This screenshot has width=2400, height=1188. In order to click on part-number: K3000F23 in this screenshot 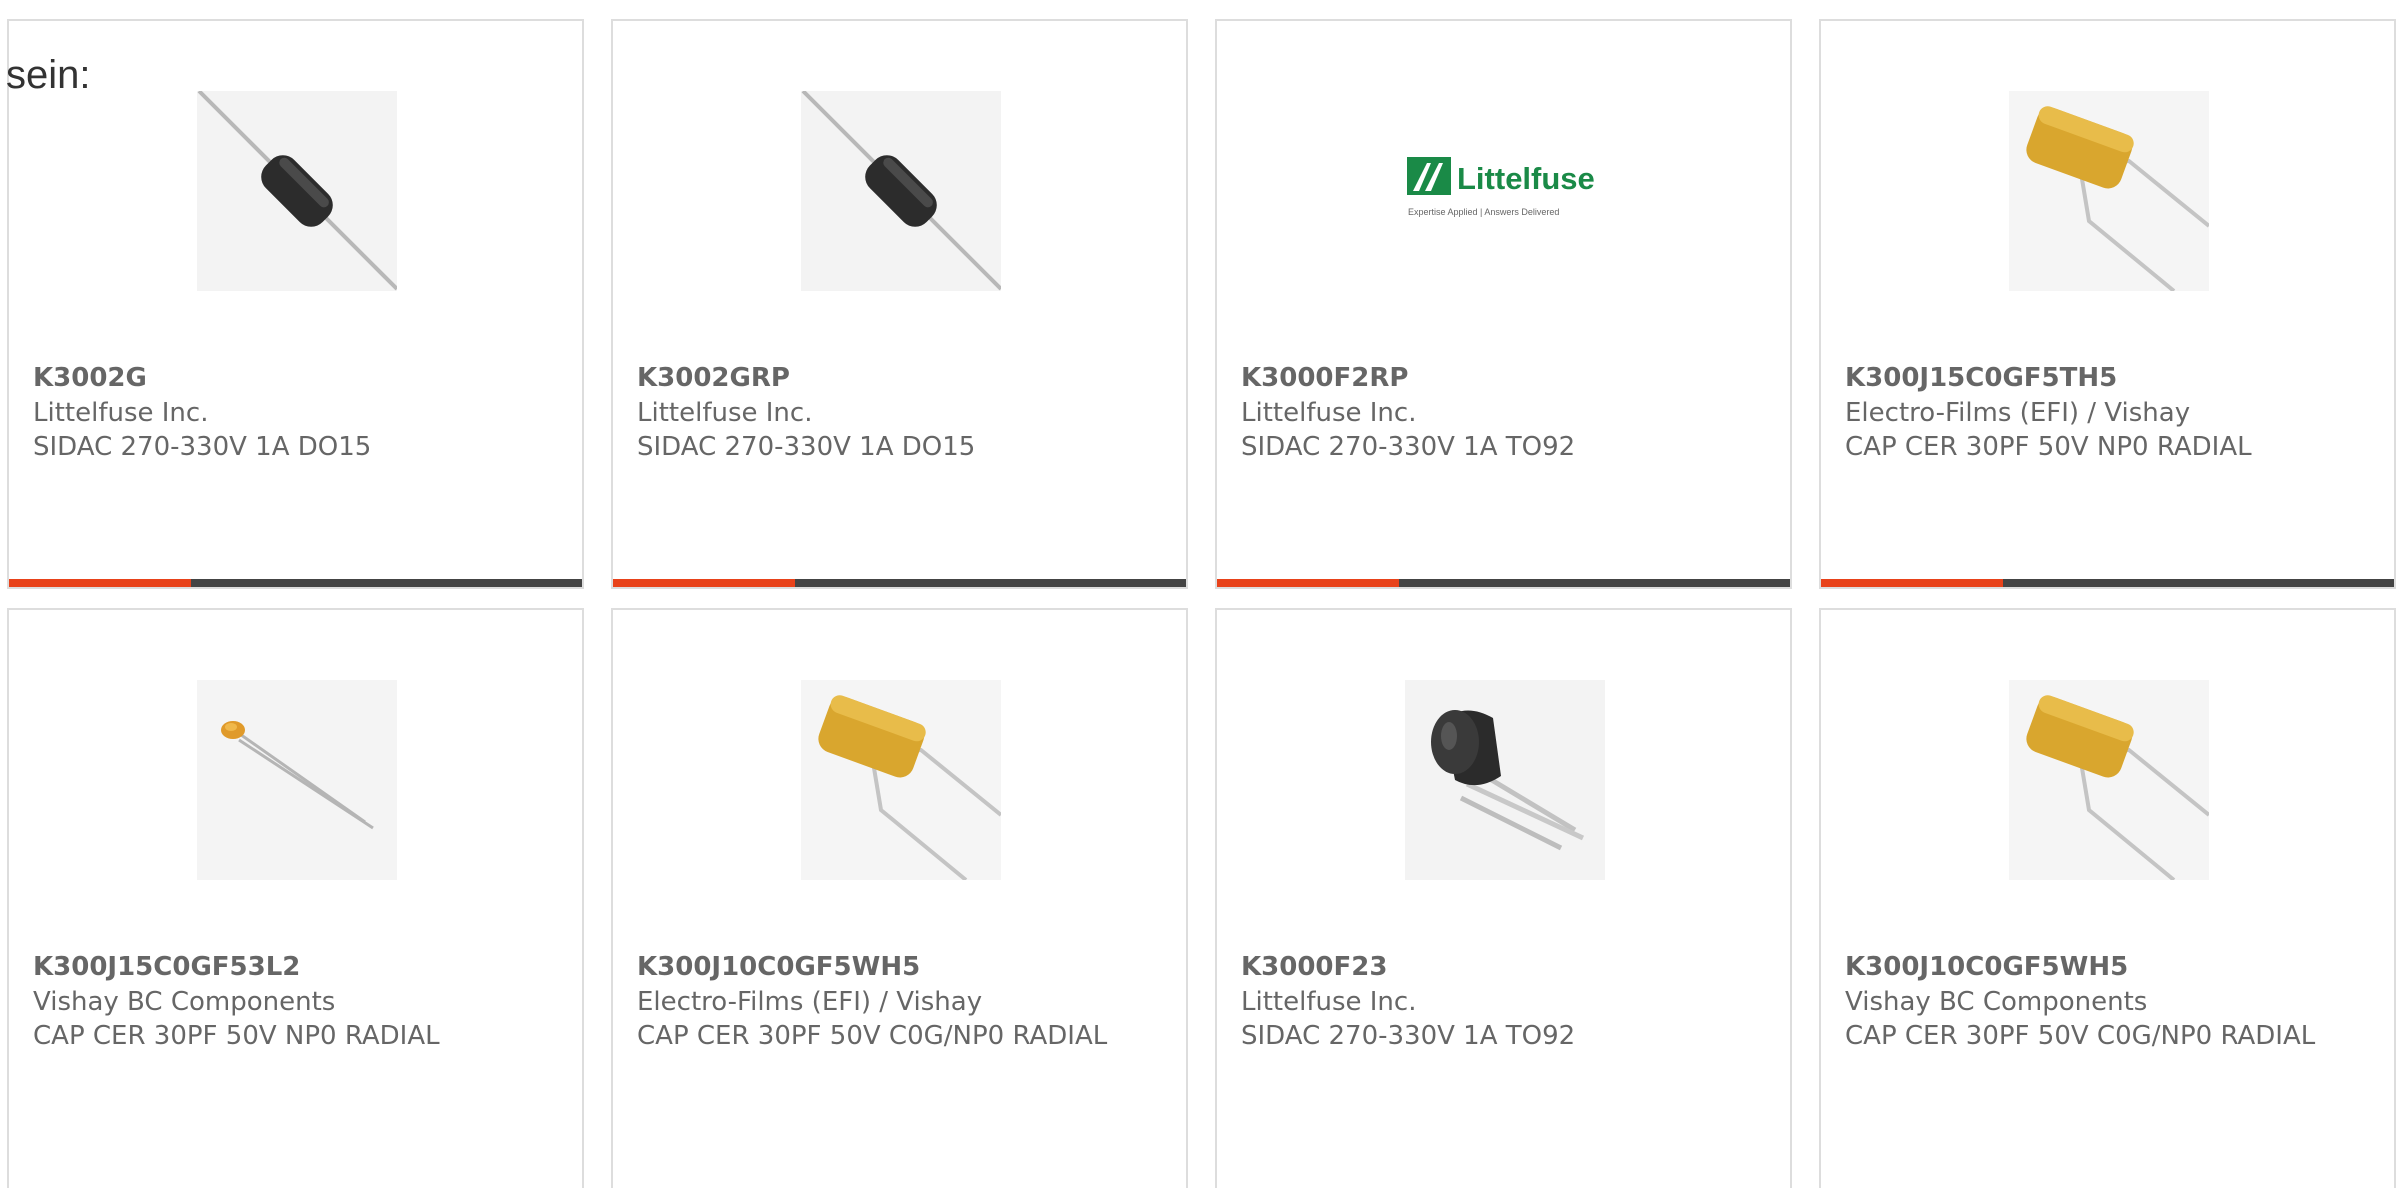, I will do `click(1505, 967)`.